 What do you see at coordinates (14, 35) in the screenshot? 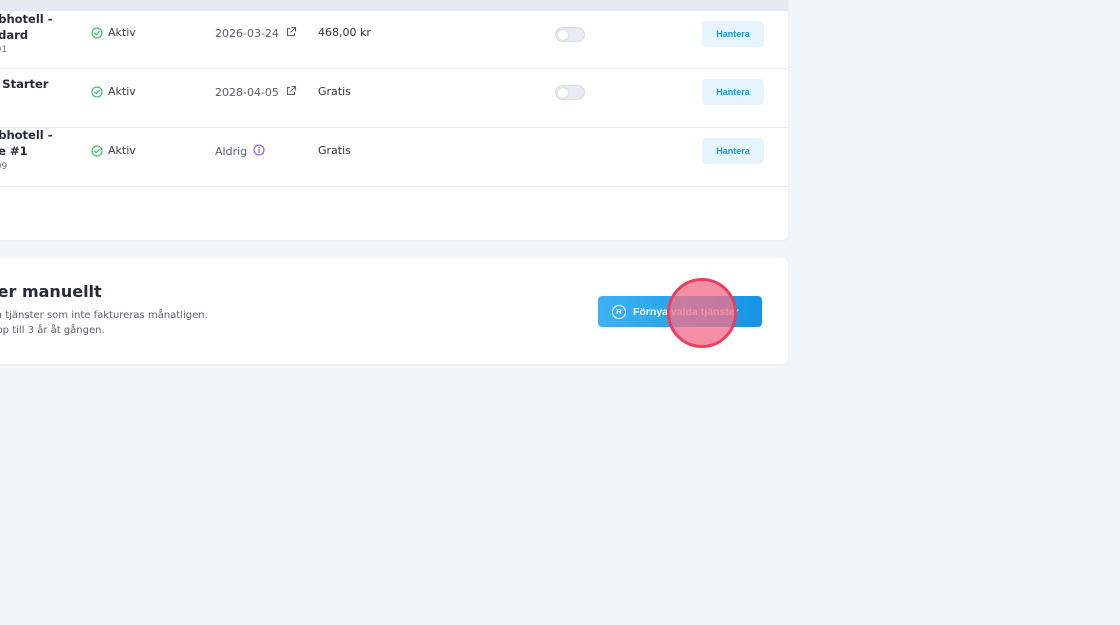
I see `service-name: ndard` at bounding box center [14, 35].